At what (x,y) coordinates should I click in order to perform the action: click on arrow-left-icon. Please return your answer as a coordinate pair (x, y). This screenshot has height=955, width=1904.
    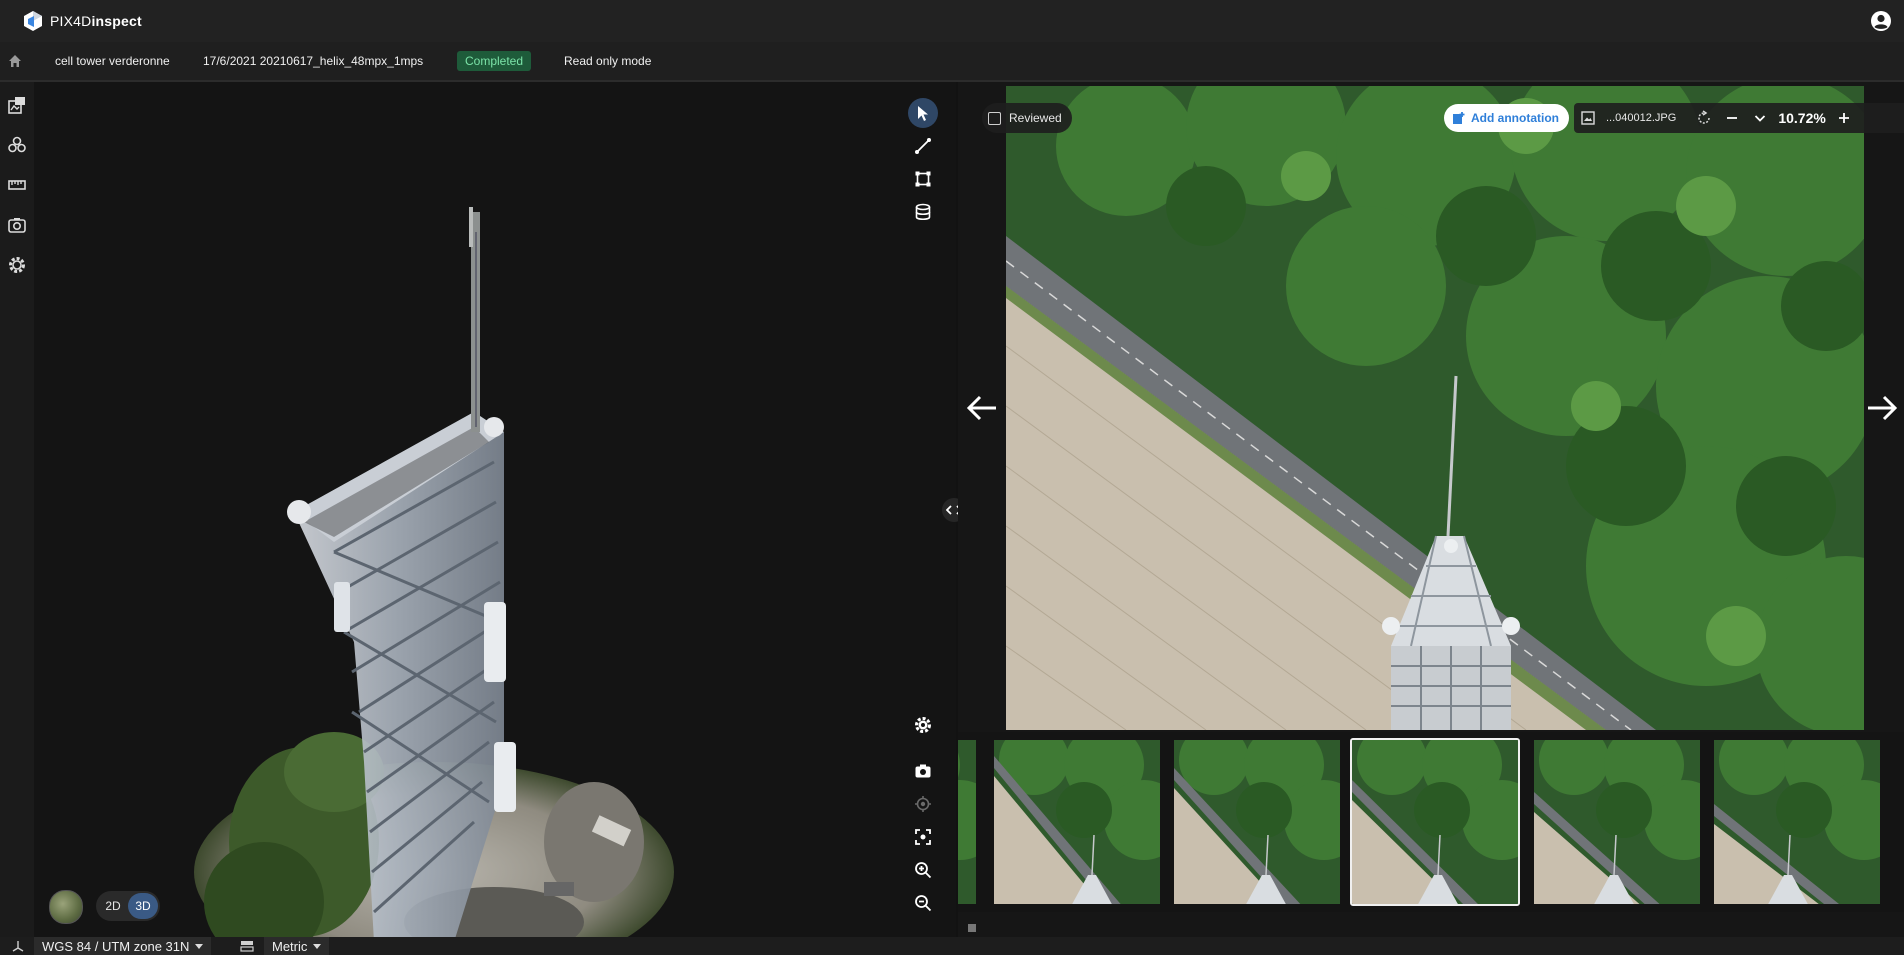
    Looking at the image, I should click on (981, 408).